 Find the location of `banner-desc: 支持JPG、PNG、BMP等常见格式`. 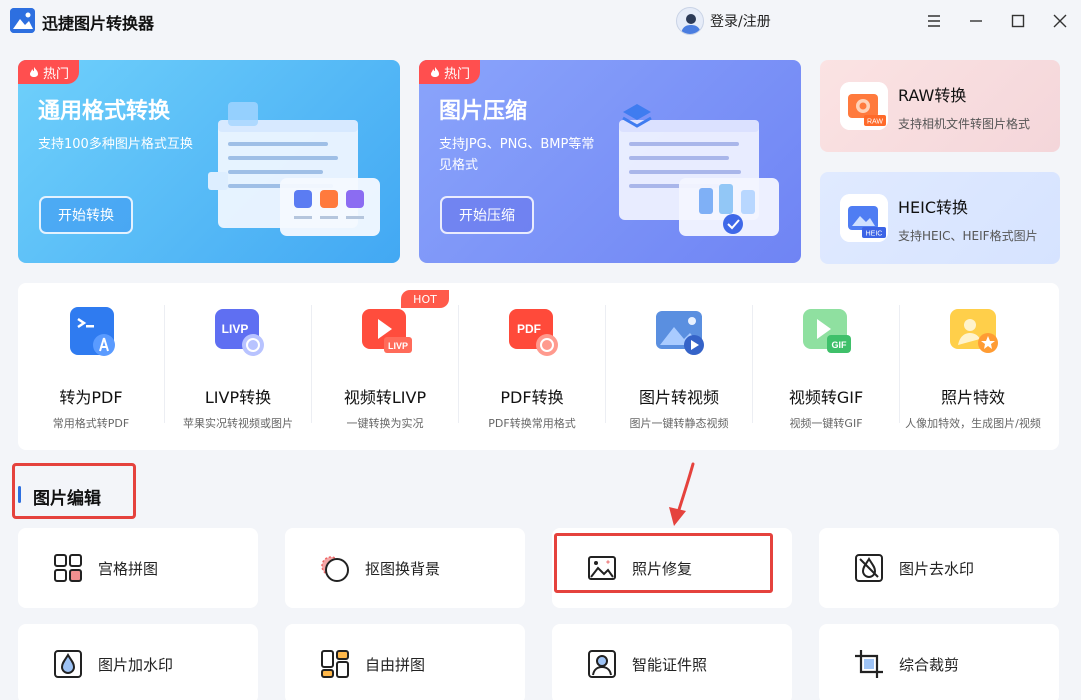

banner-desc: 支持JPG、PNG、BMP等常见格式 is located at coordinates (517, 155).